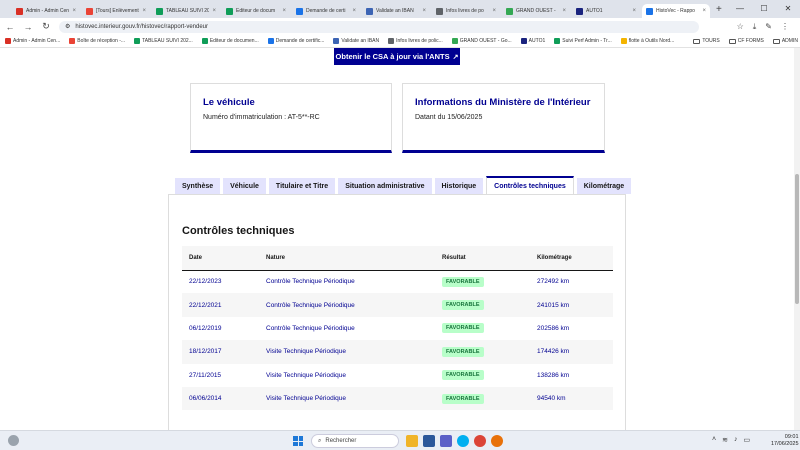 The image size is (800, 450). What do you see at coordinates (13, 440) in the screenshot?
I see `weather-icon` at bounding box center [13, 440].